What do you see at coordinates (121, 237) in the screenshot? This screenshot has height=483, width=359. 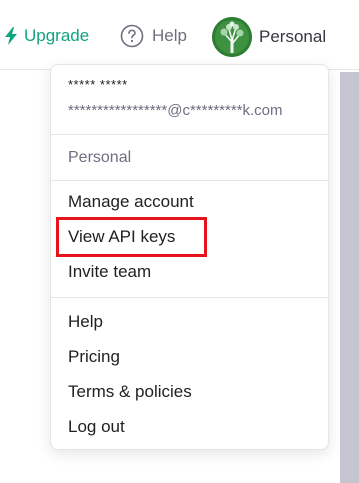 I see `menu-item-view-api-keys: View API keys` at bounding box center [121, 237].